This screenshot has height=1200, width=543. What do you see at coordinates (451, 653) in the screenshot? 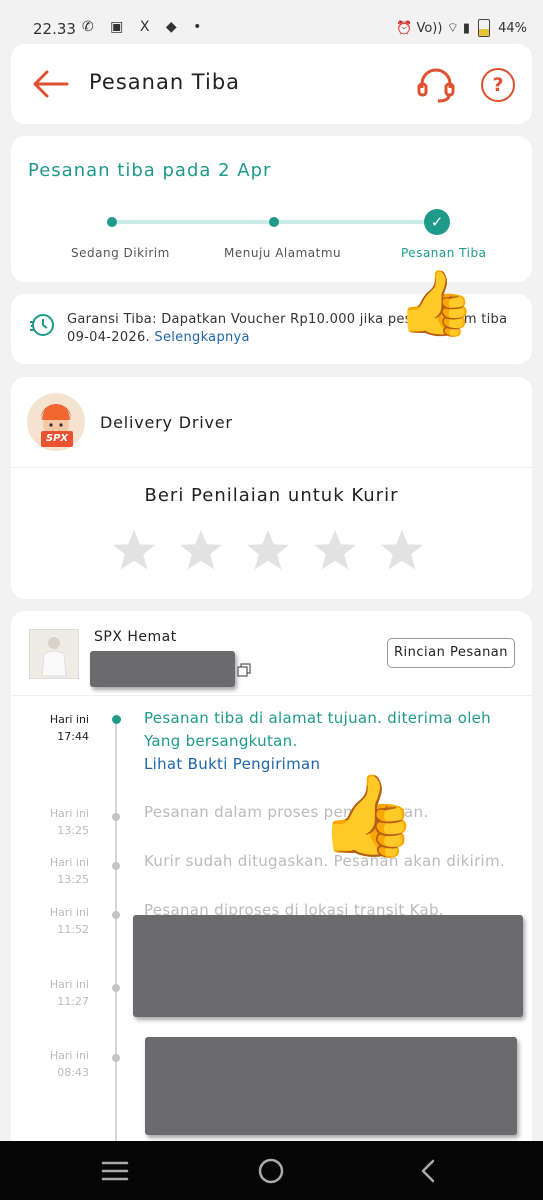
I see `order-details-button: Rincian Pesanan` at bounding box center [451, 653].